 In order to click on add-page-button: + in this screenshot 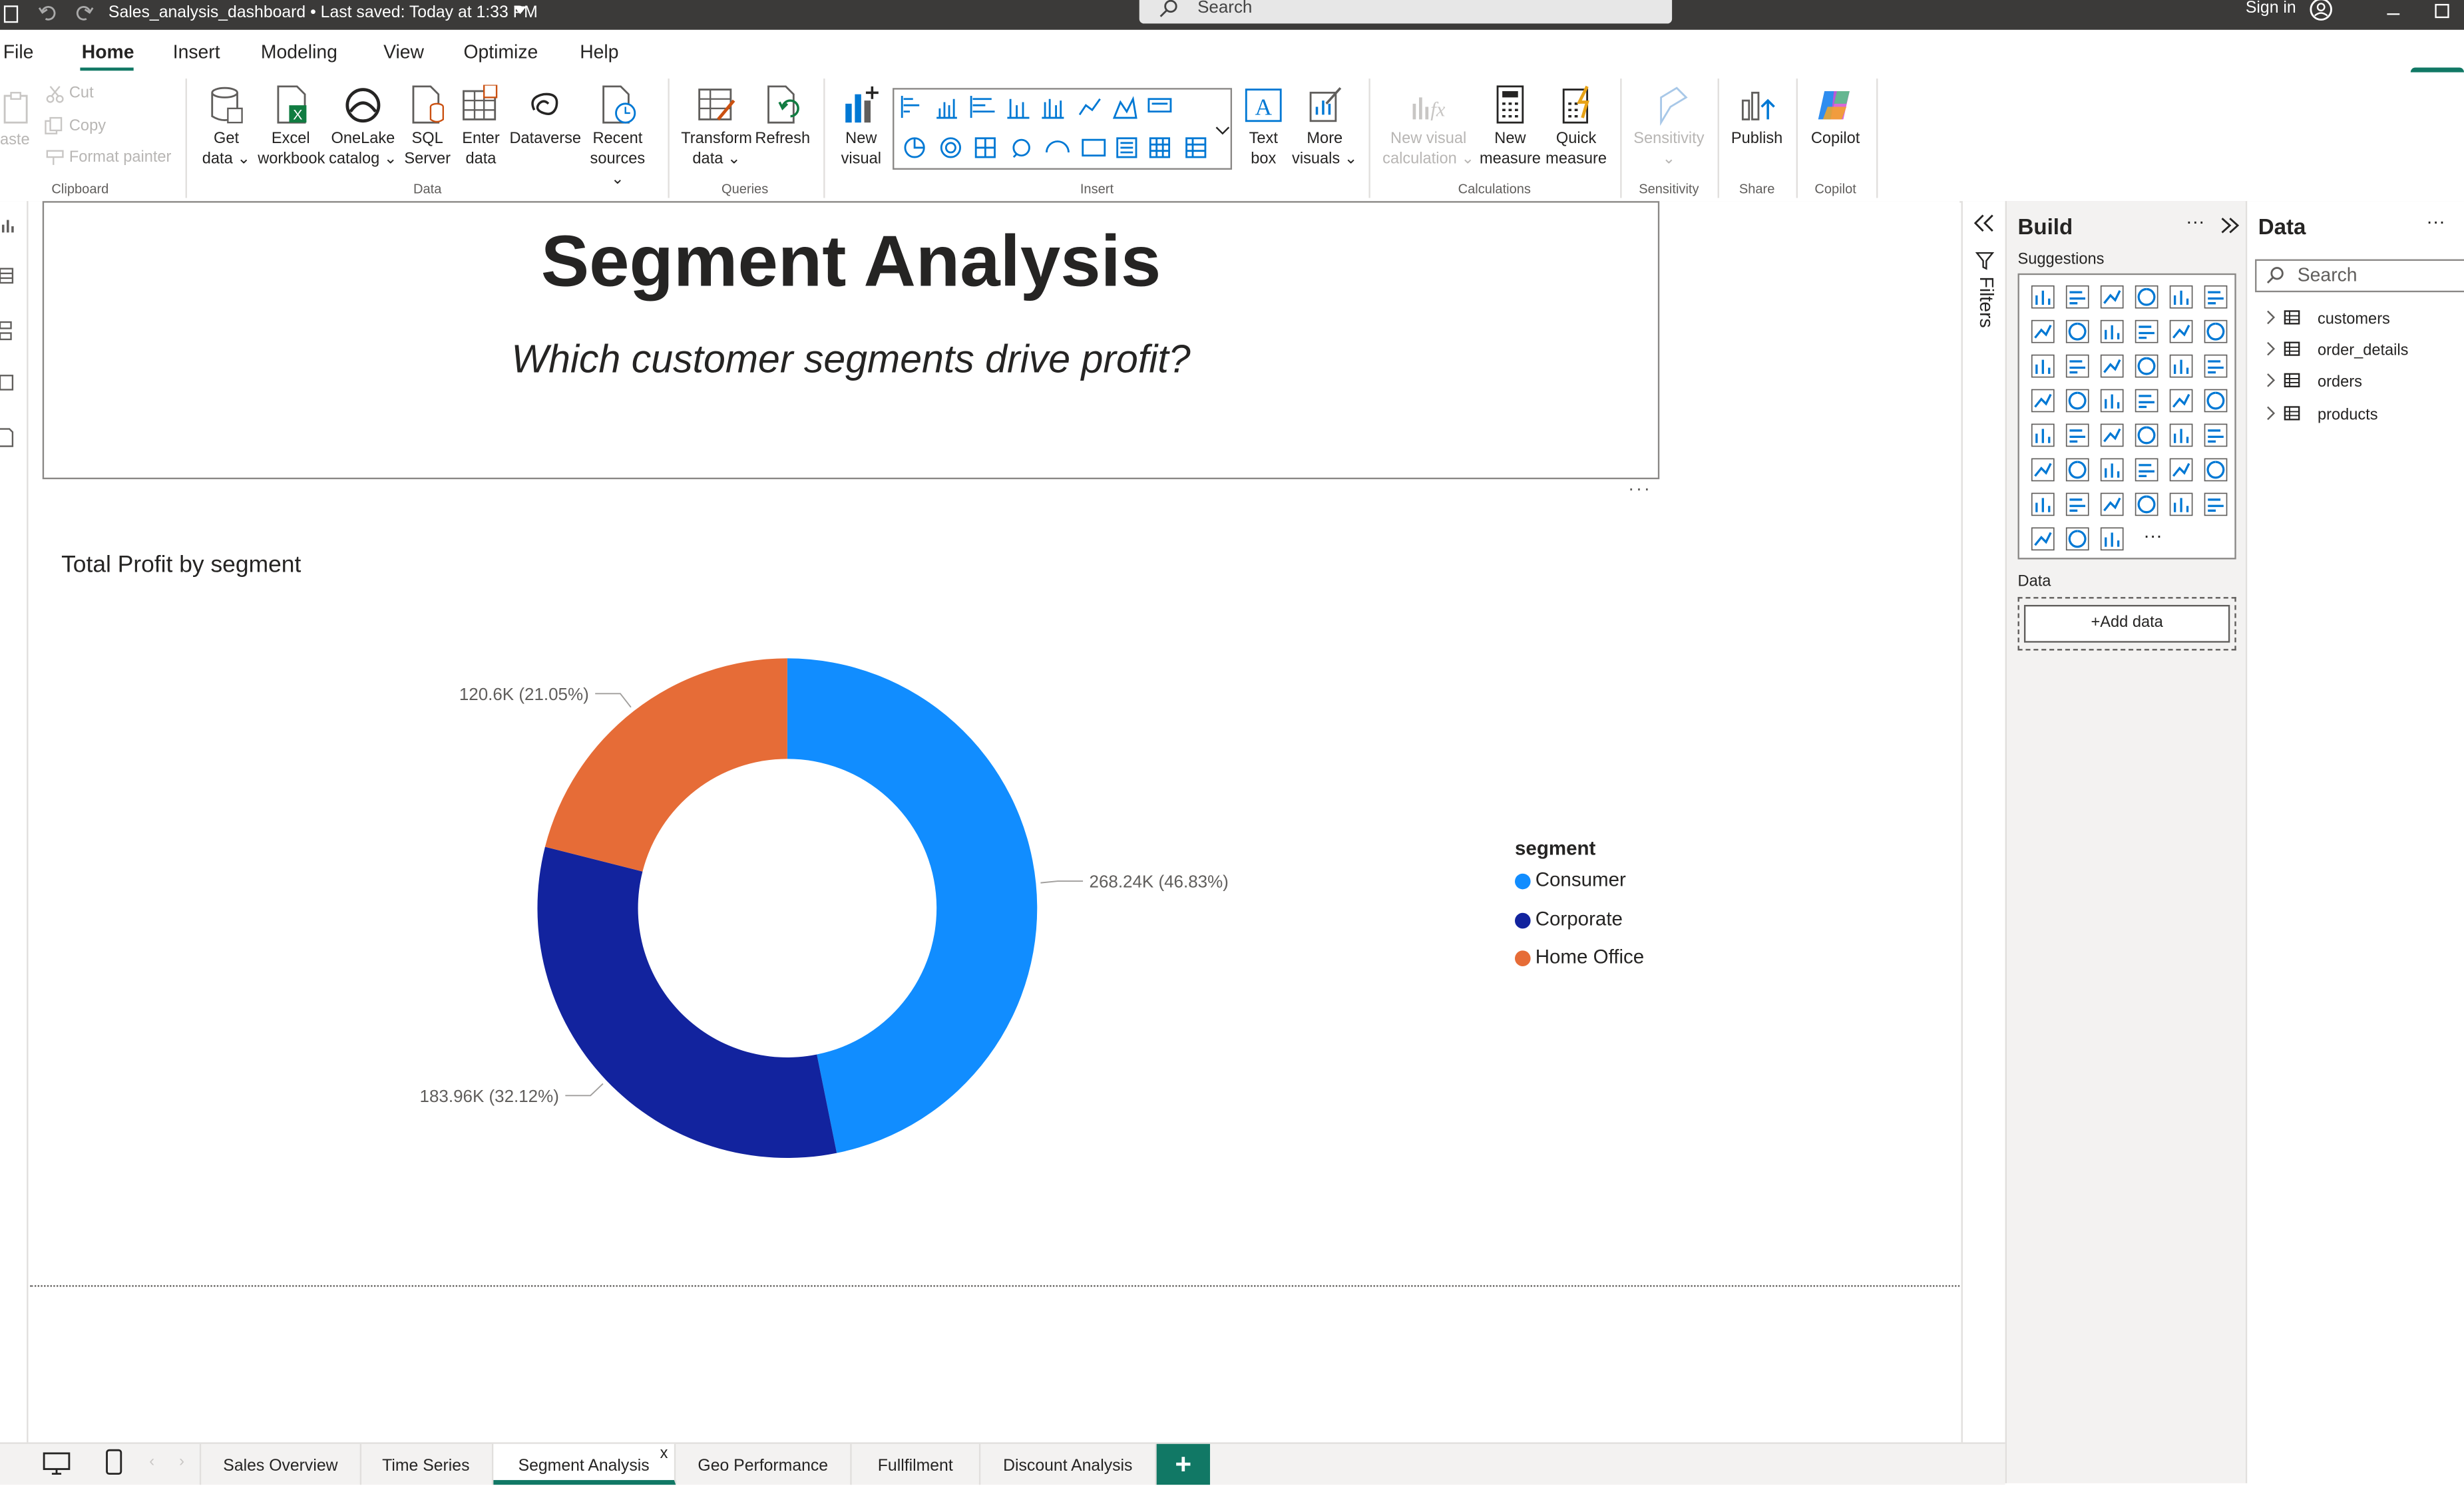, I will do `click(1183, 1464)`.